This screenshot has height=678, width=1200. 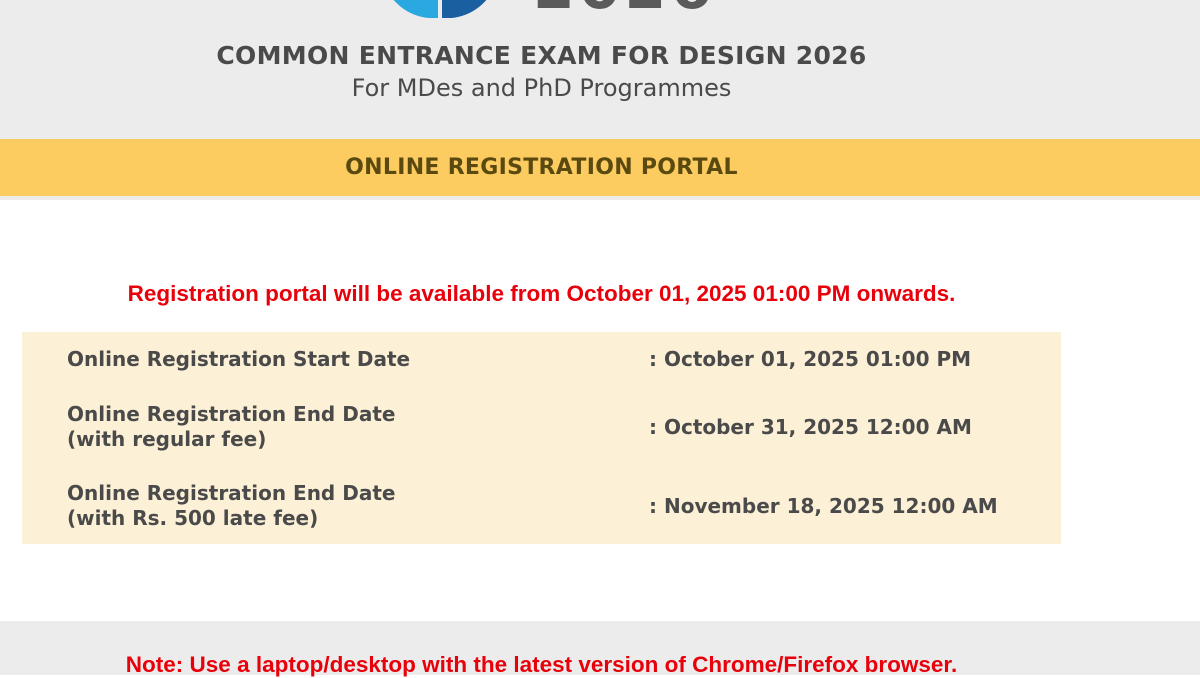 What do you see at coordinates (810, 427) in the screenshot?
I see `end-date-regular-value: : October 31, 2025 12:00 AM` at bounding box center [810, 427].